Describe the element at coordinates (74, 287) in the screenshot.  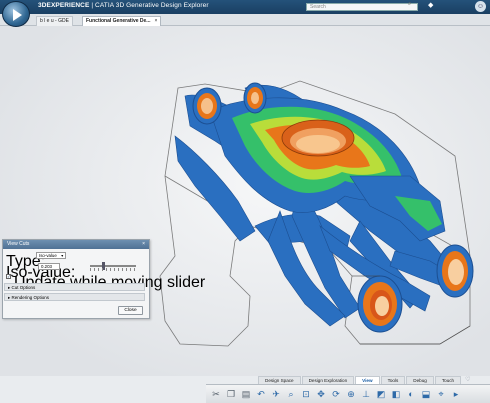
I see `cut-options-section: ▸ Cut Options` at that location.